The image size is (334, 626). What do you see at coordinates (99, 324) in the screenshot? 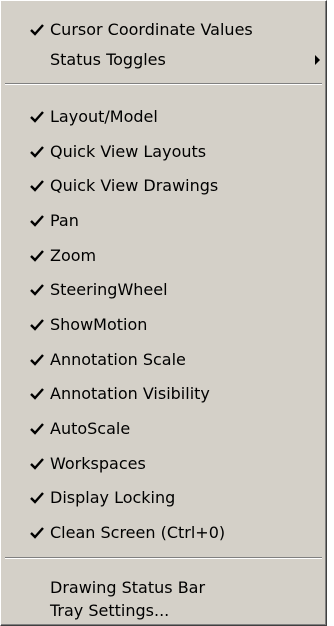
I see `menu-item-label: ShowMotion` at bounding box center [99, 324].